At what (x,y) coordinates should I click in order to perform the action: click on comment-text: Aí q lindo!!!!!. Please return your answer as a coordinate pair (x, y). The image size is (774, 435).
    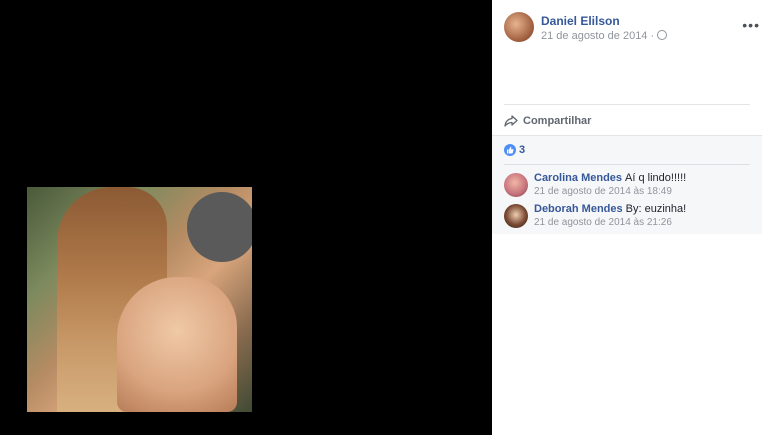
    Looking at the image, I should click on (656, 178).